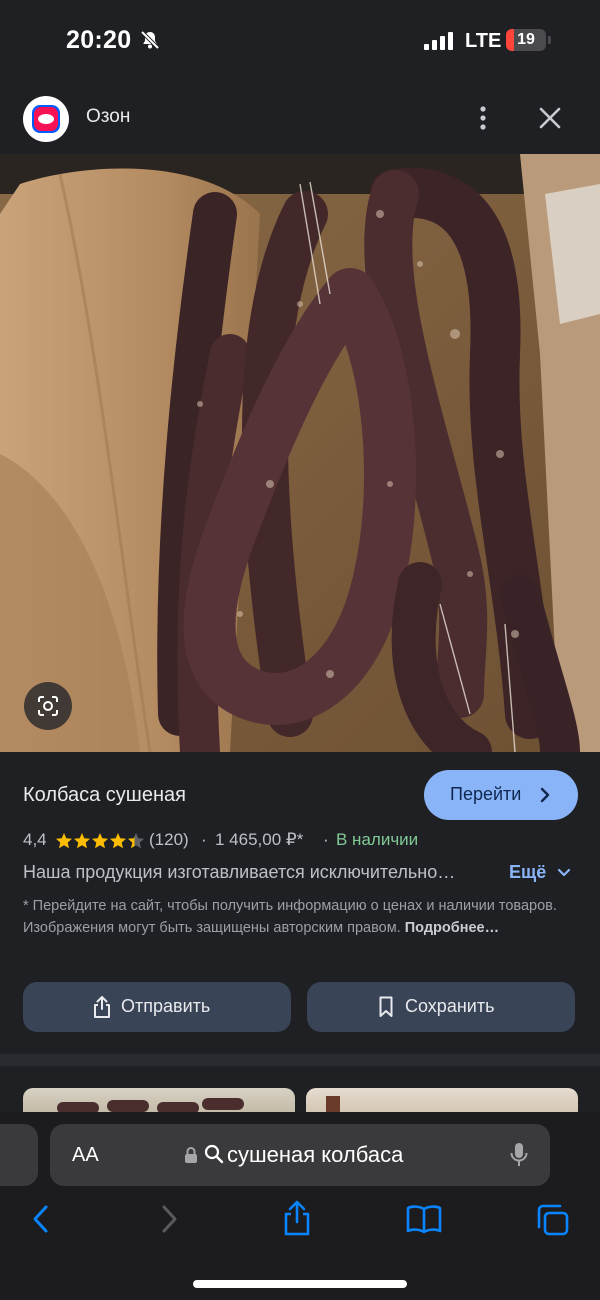  I want to click on rating-stars, so click(100, 841).